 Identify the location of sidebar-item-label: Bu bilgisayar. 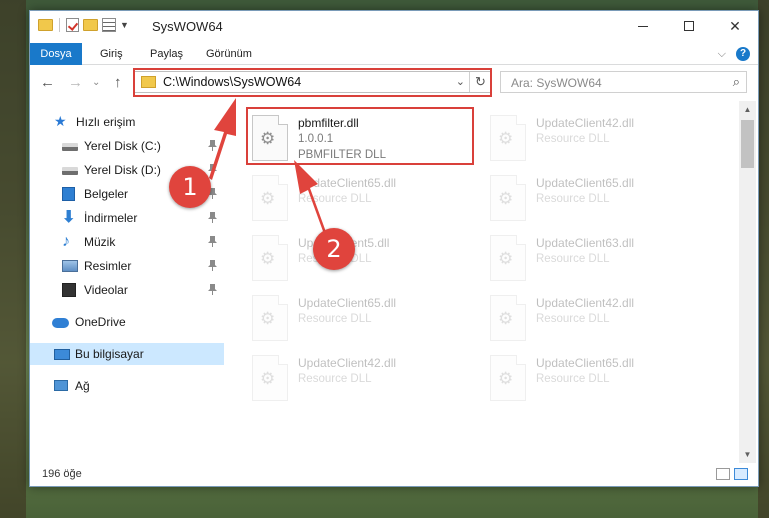
(109, 354).